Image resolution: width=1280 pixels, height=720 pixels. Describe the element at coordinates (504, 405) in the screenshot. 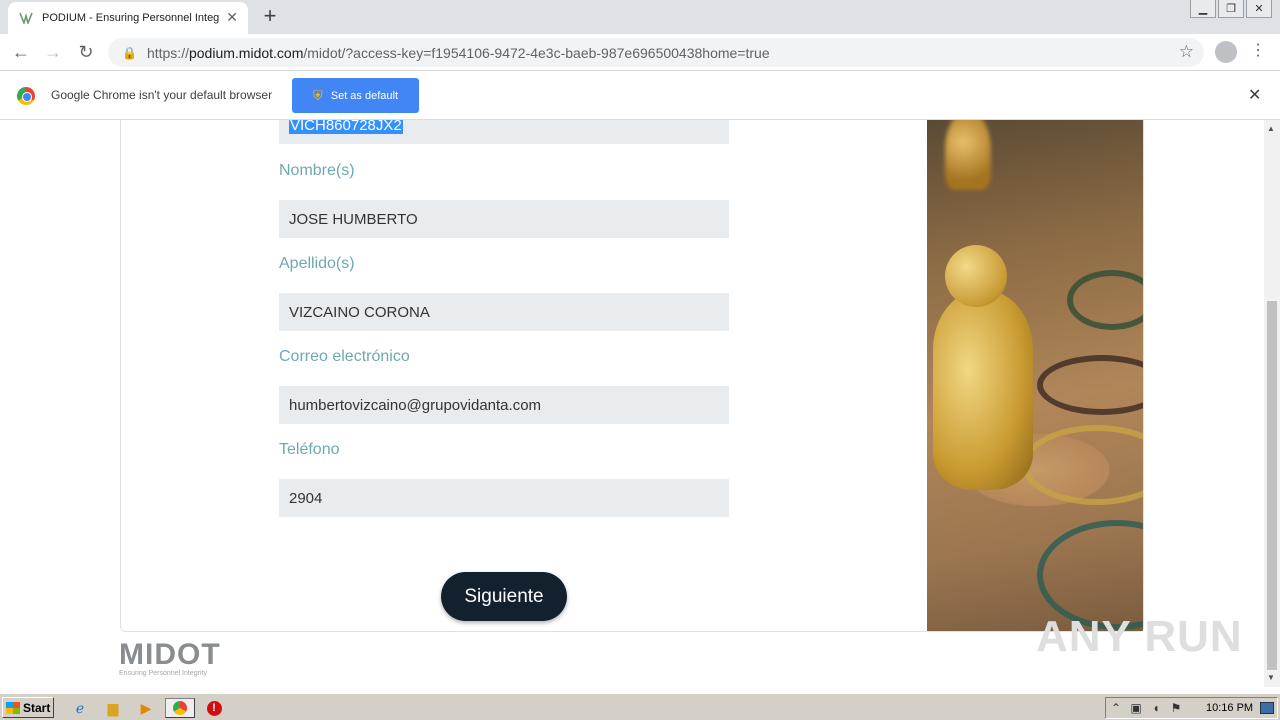

I see `correo-input: humbertovizcaino@grupovidanta.com` at that location.